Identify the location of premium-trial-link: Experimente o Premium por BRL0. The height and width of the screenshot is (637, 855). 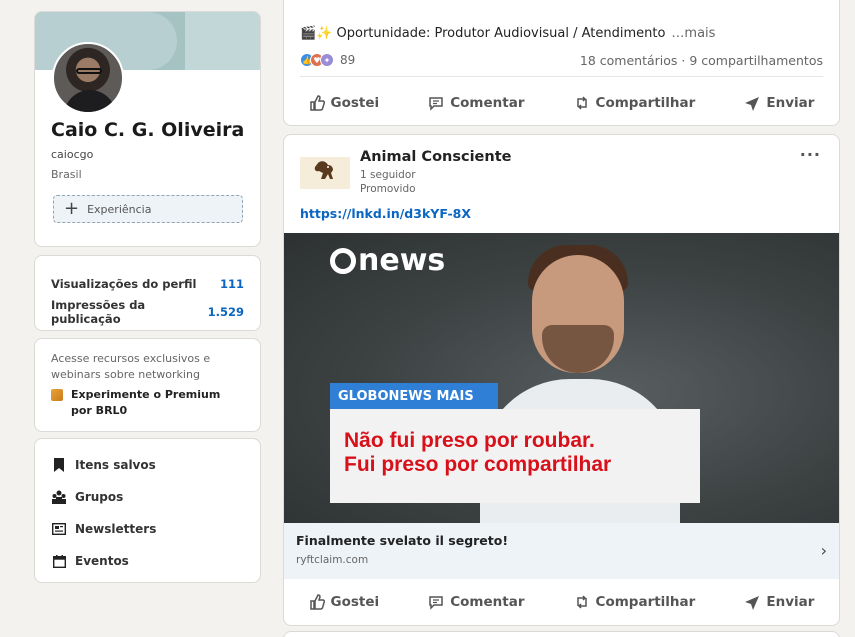
(147, 403).